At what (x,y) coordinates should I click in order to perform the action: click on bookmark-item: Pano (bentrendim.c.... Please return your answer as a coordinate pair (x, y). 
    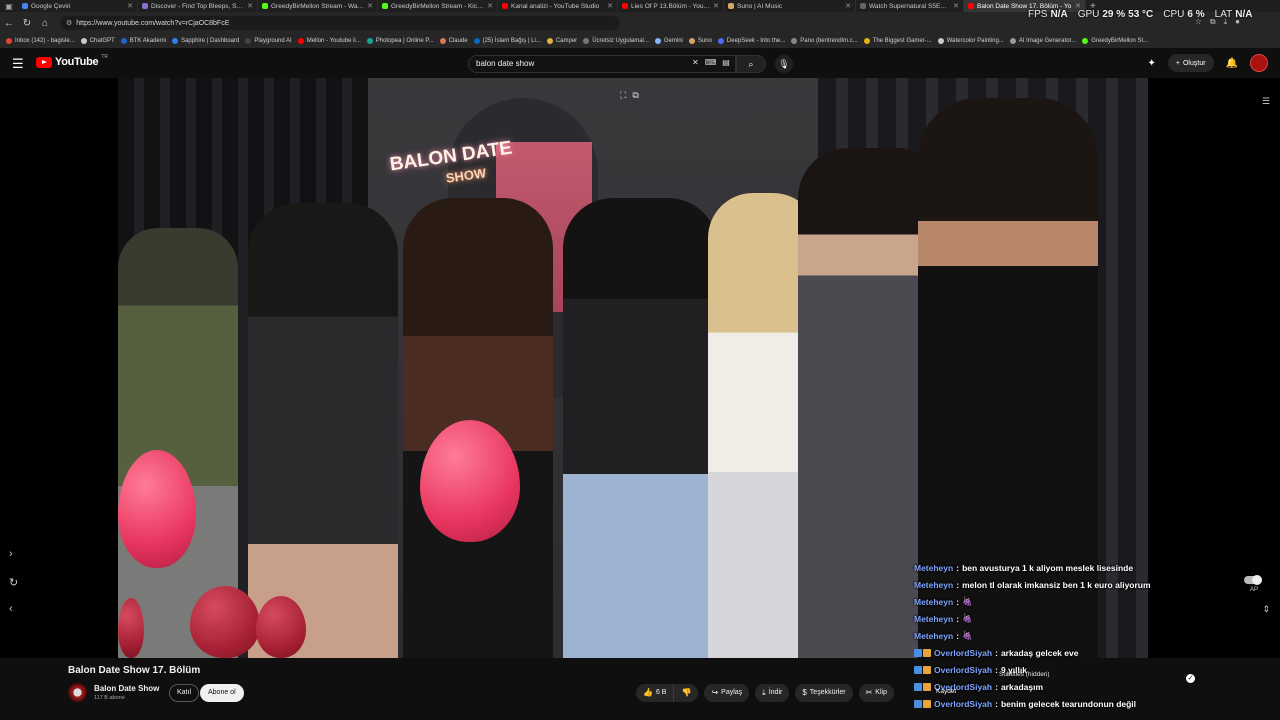
    Looking at the image, I should click on (824, 41).